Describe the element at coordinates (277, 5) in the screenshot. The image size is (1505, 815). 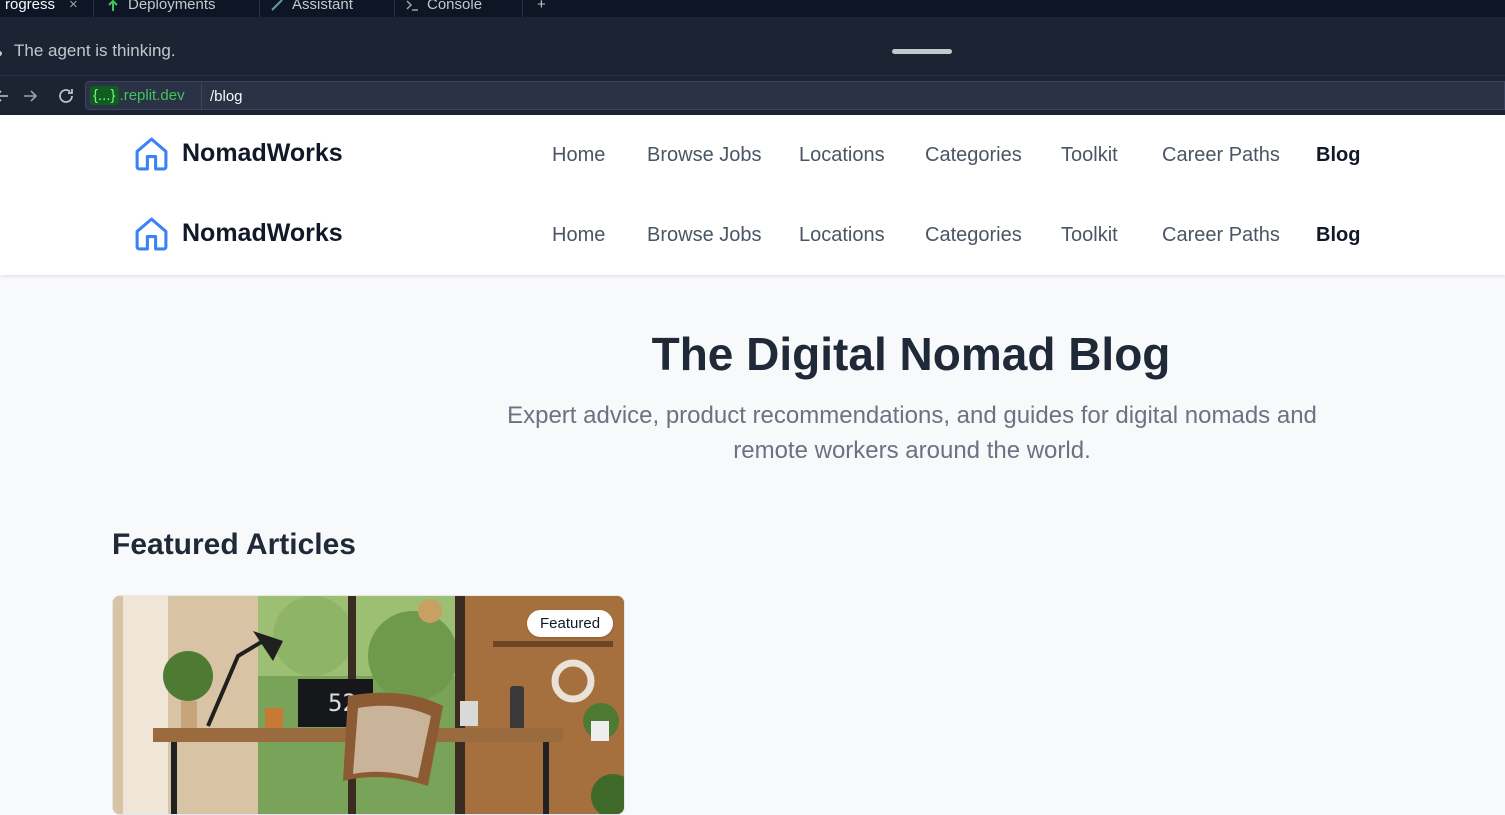
I see `assistant-icon` at that location.